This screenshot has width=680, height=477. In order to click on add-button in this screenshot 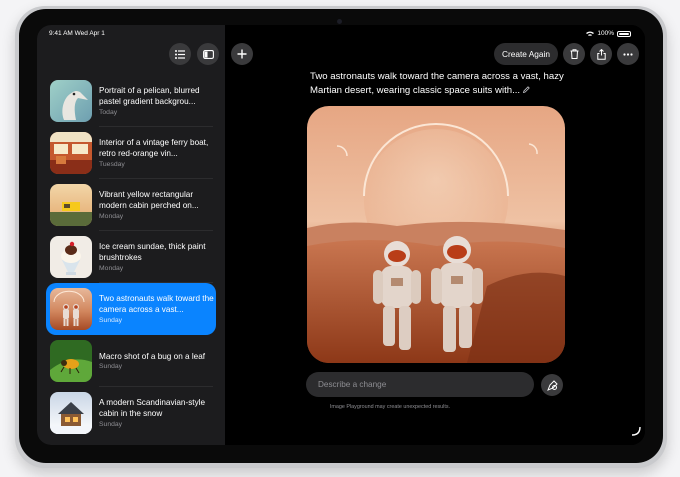, I will do `click(242, 54)`.